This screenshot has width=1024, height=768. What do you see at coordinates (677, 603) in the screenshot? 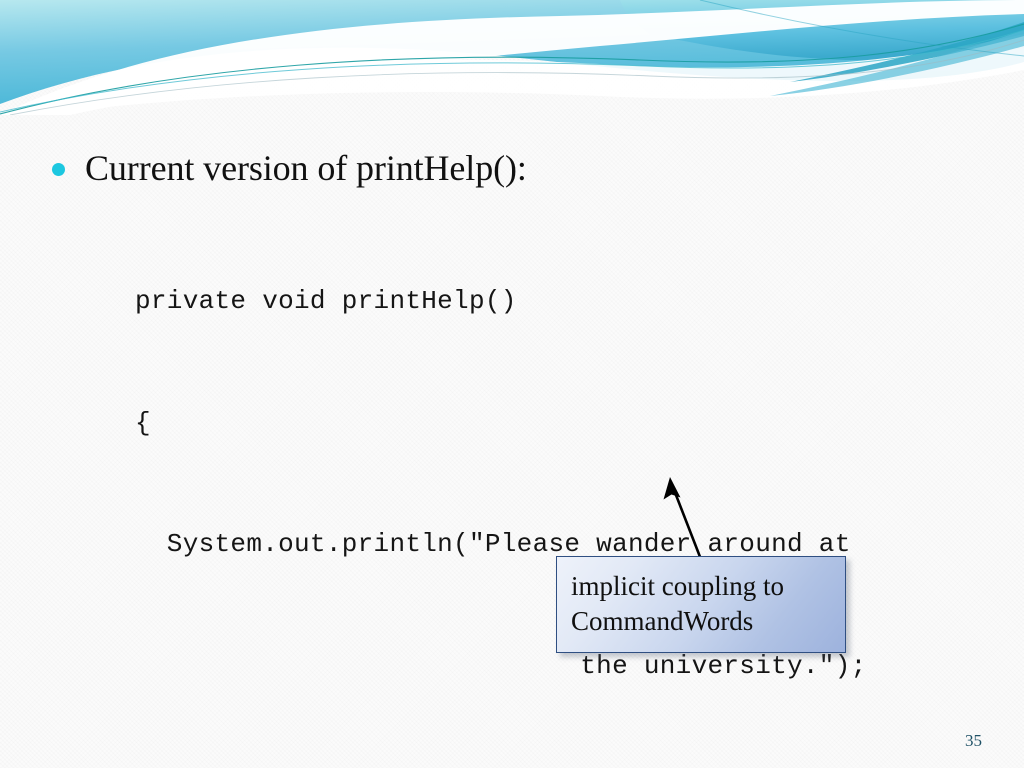
I see `callout-text: implicit coupling to CommandWords` at bounding box center [677, 603].